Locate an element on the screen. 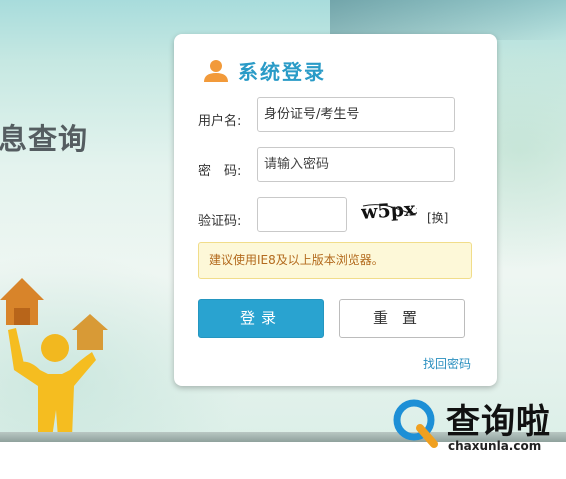 Image resolution: width=566 pixels, height=479 pixels. captcha-text: w5px is located at coordinates (389, 210).